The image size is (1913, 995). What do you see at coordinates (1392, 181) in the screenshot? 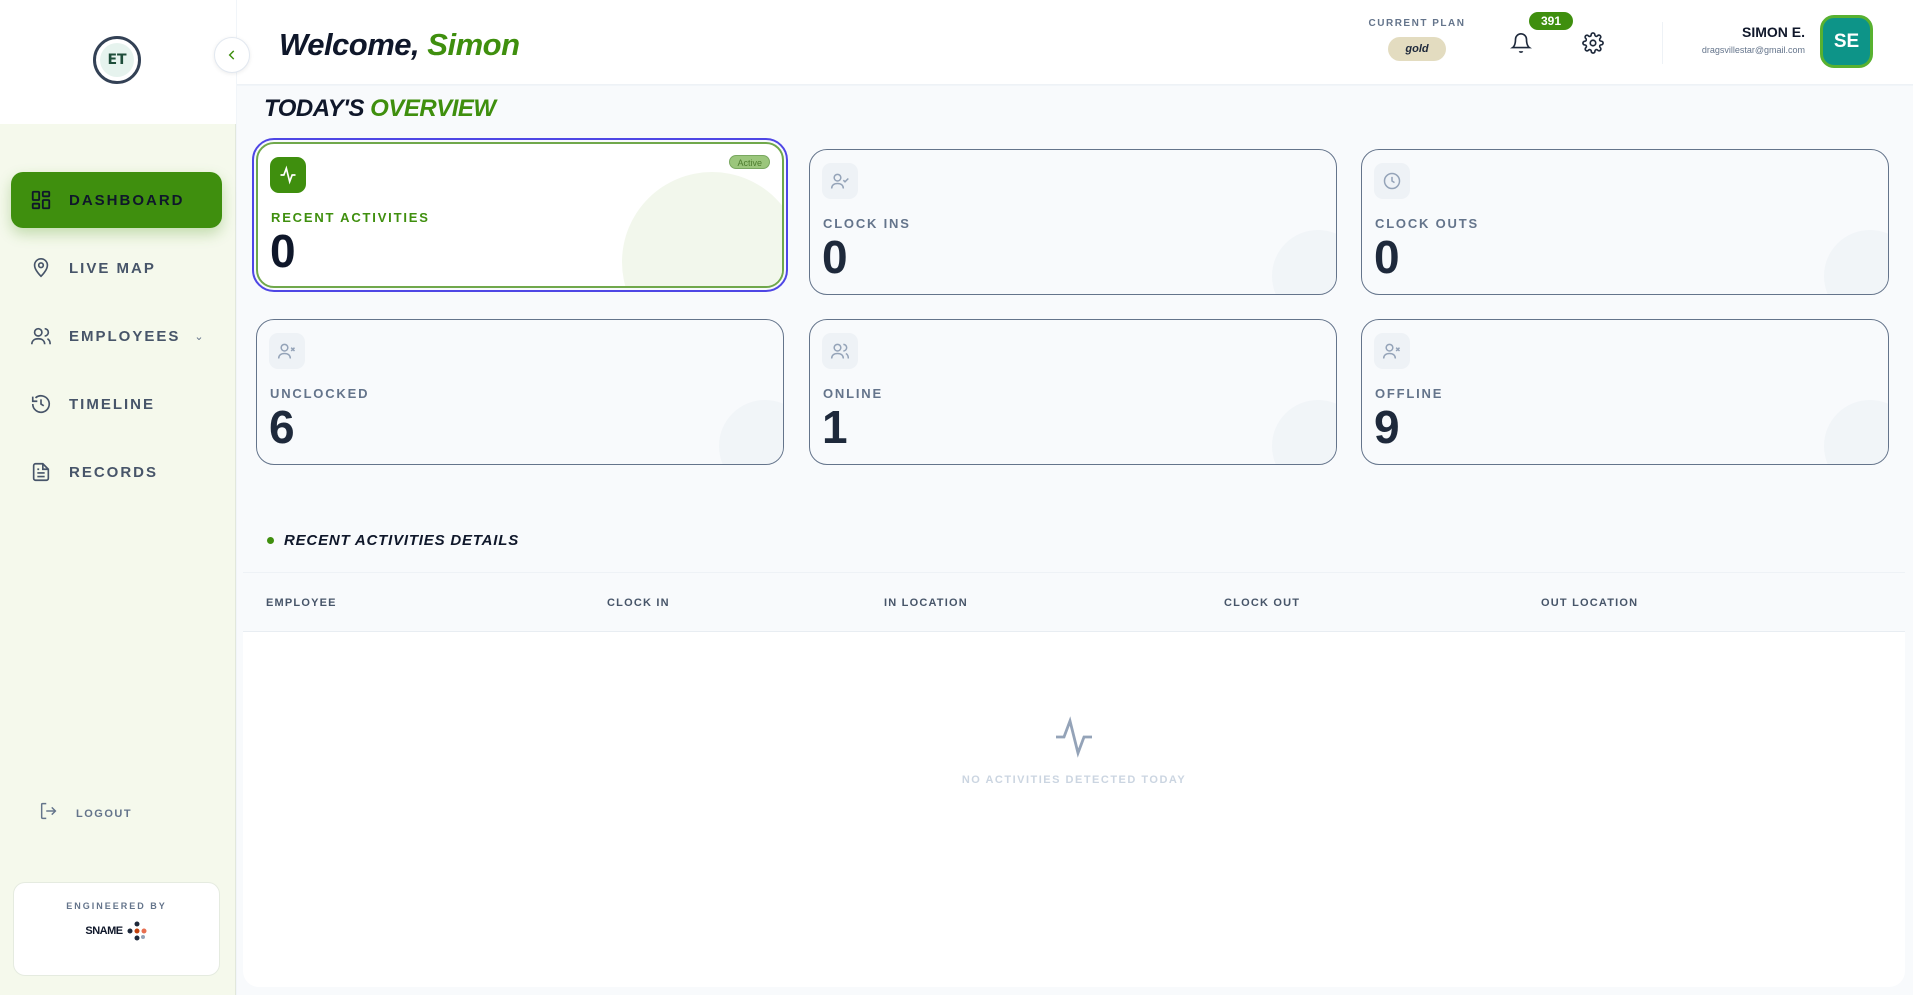
I see `clock-icon` at bounding box center [1392, 181].